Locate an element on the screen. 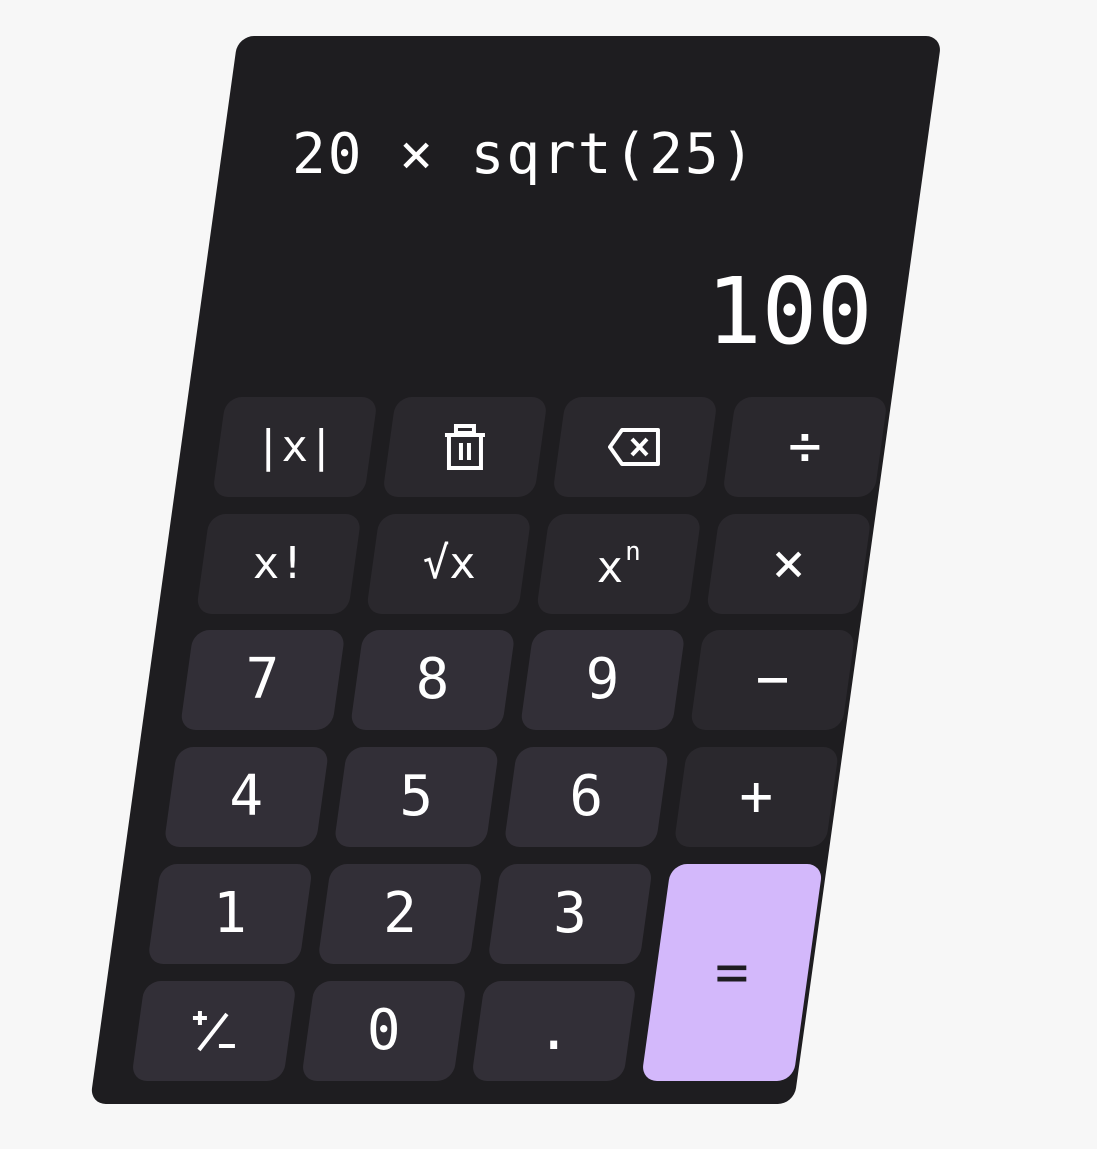  backspace-icon is located at coordinates (634, 447).